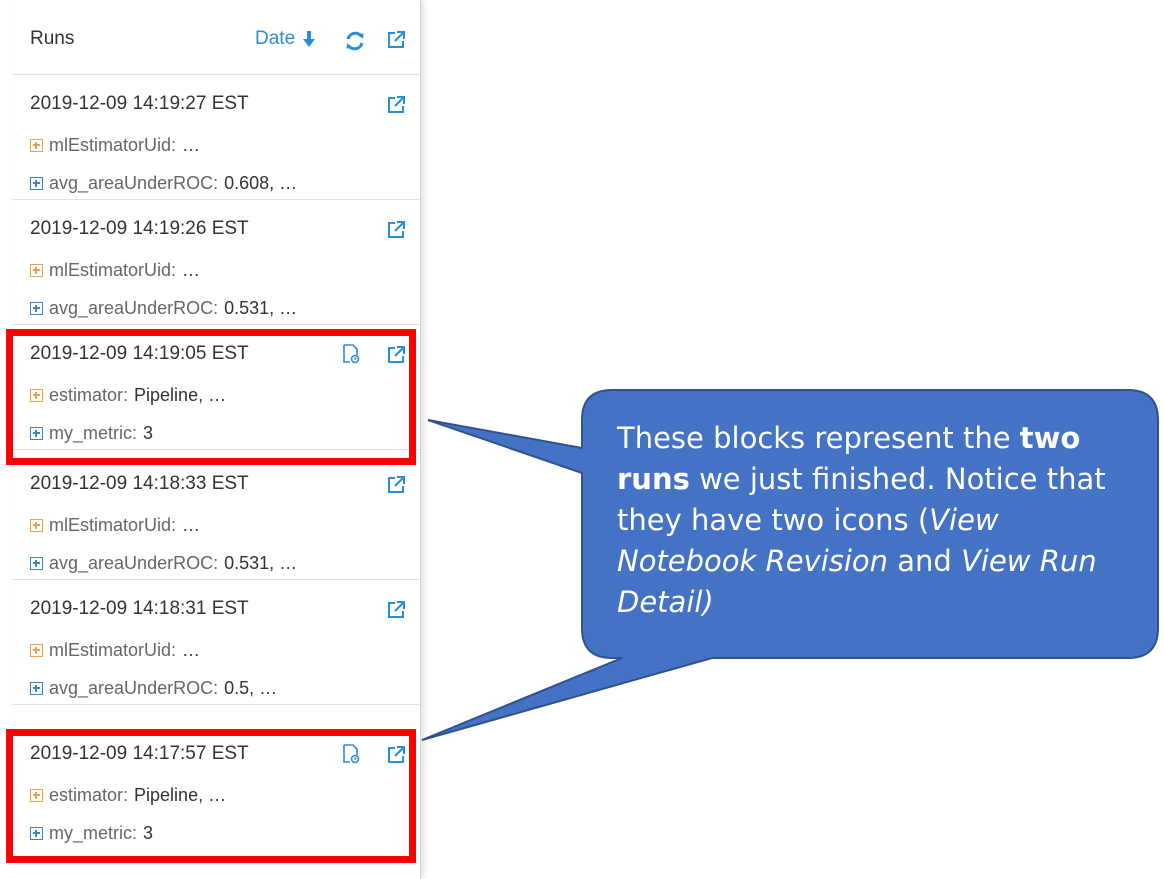  I want to click on callout-text-3: and, so click(925, 561).